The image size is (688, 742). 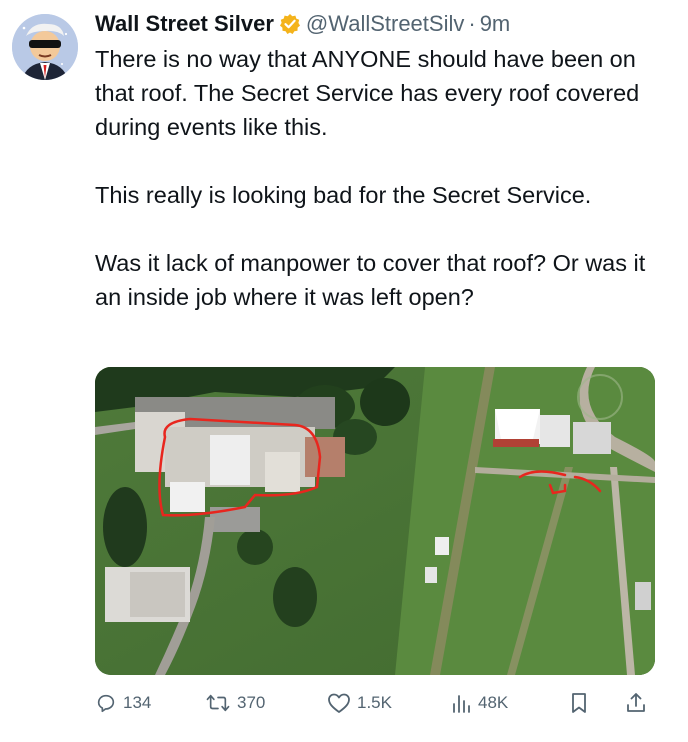 I want to click on reply-count: 134, so click(x=137, y=702).